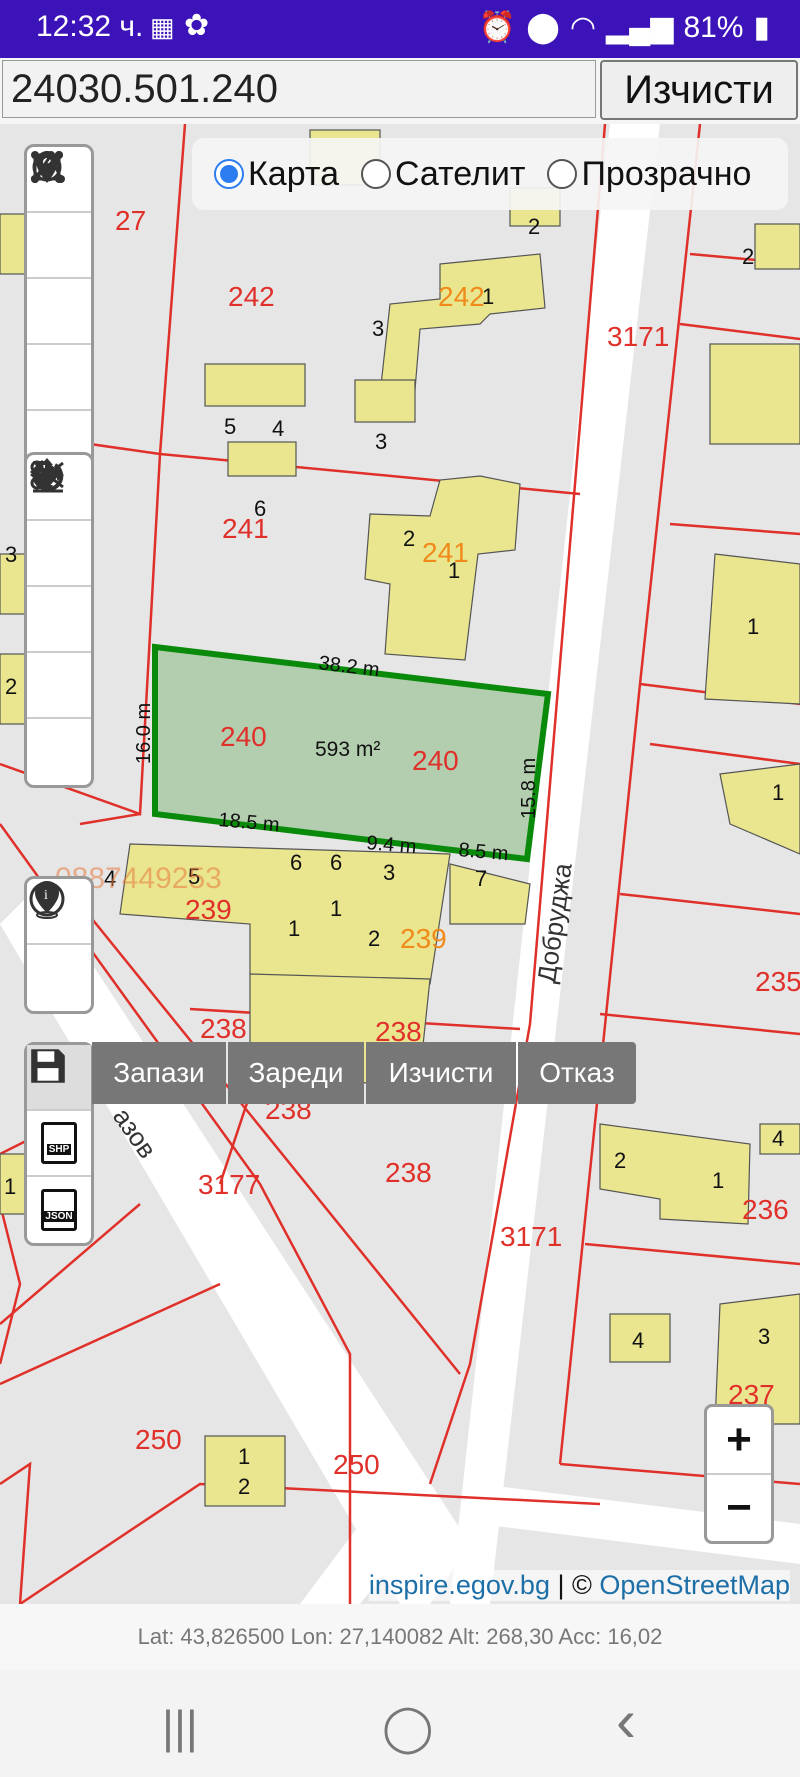  What do you see at coordinates (130, 220) in the screenshot?
I see `parcel-label: 27` at bounding box center [130, 220].